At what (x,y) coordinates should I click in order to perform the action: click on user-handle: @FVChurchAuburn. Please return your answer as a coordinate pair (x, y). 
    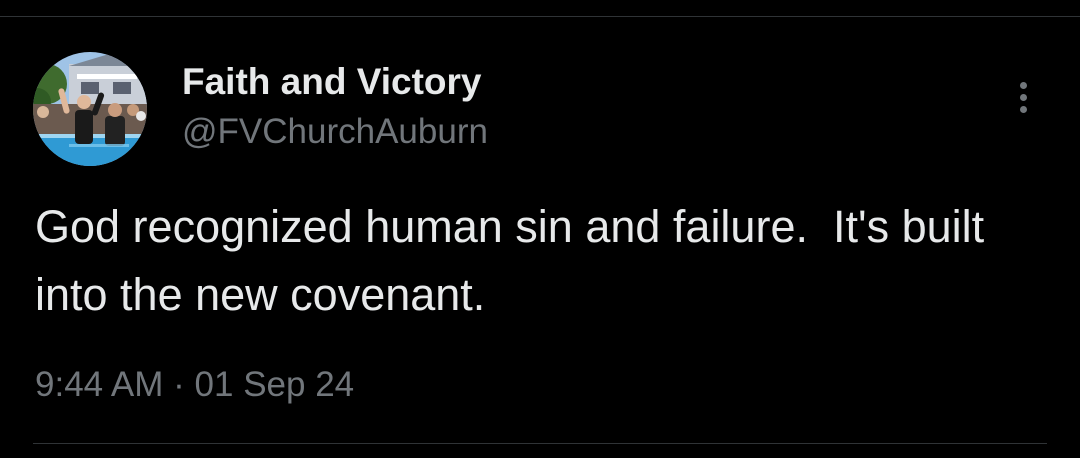
    Looking at the image, I should click on (335, 132).